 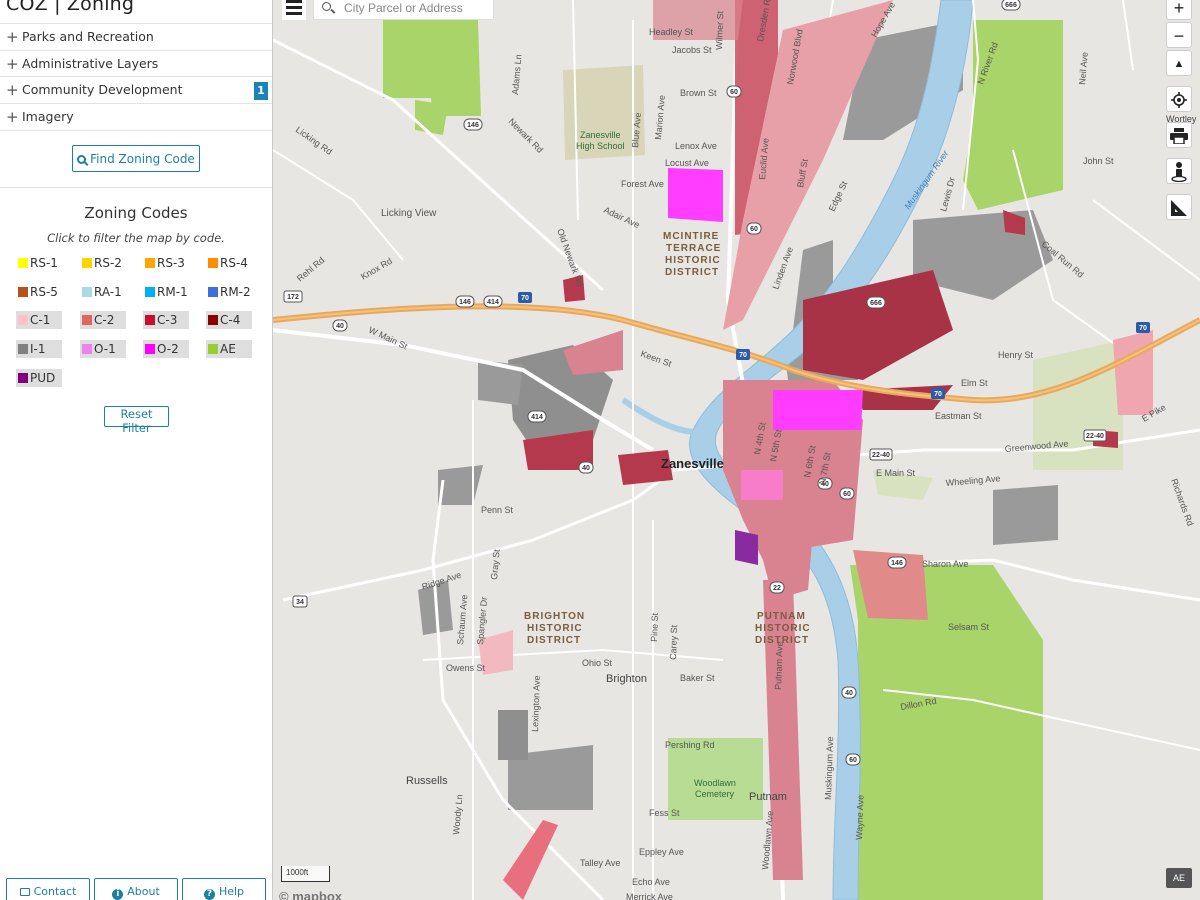 I want to click on layer-label: Administrative Layers, so click(x=90, y=63).